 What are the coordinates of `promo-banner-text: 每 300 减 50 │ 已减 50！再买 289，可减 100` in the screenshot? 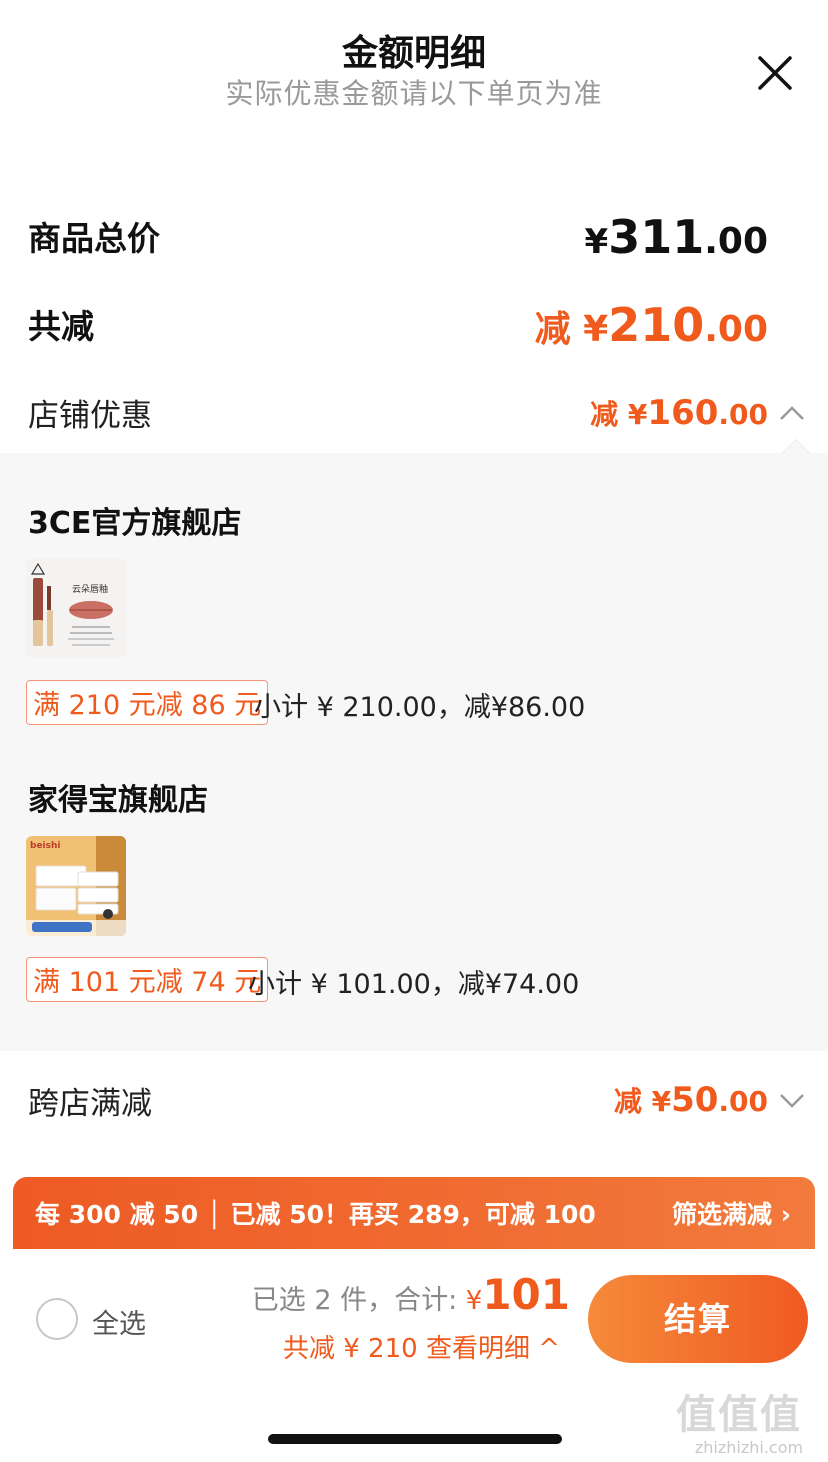 It's located at (315, 1214).